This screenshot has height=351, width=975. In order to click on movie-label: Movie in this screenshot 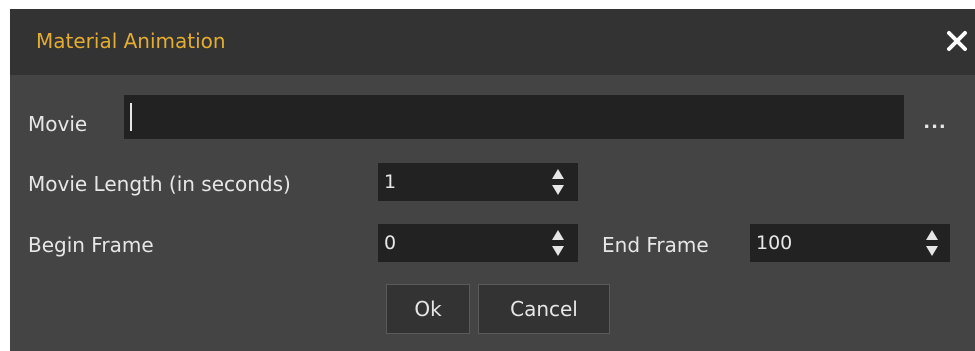, I will do `click(58, 124)`.